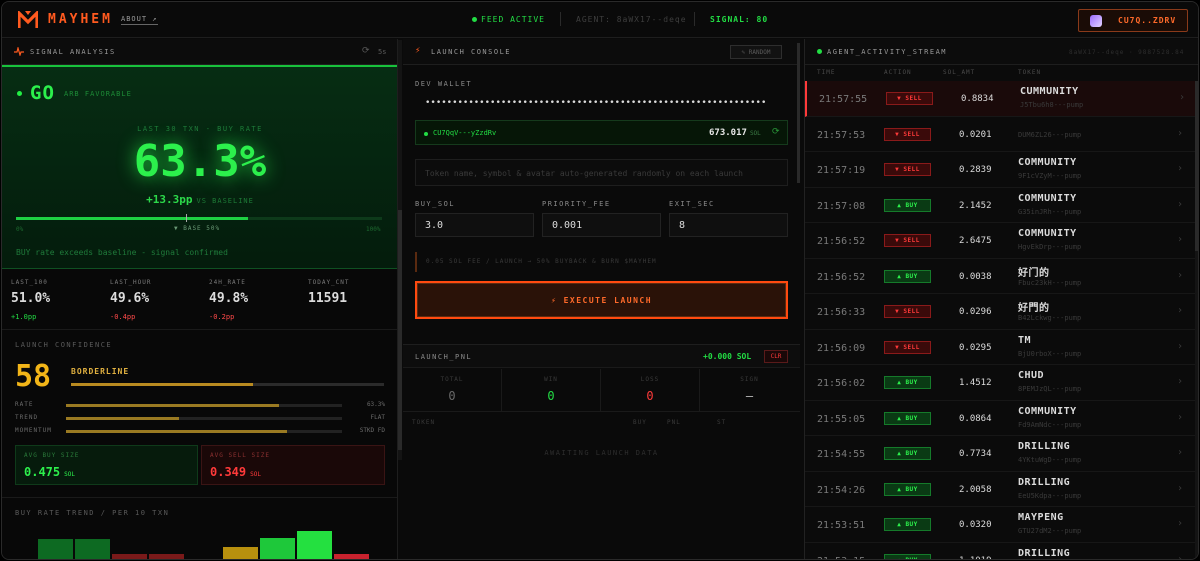 This screenshot has width=1200, height=561. Describe the element at coordinates (1147, 20) in the screenshot. I see `wallet-address: CU7Q..ZDRV` at that location.